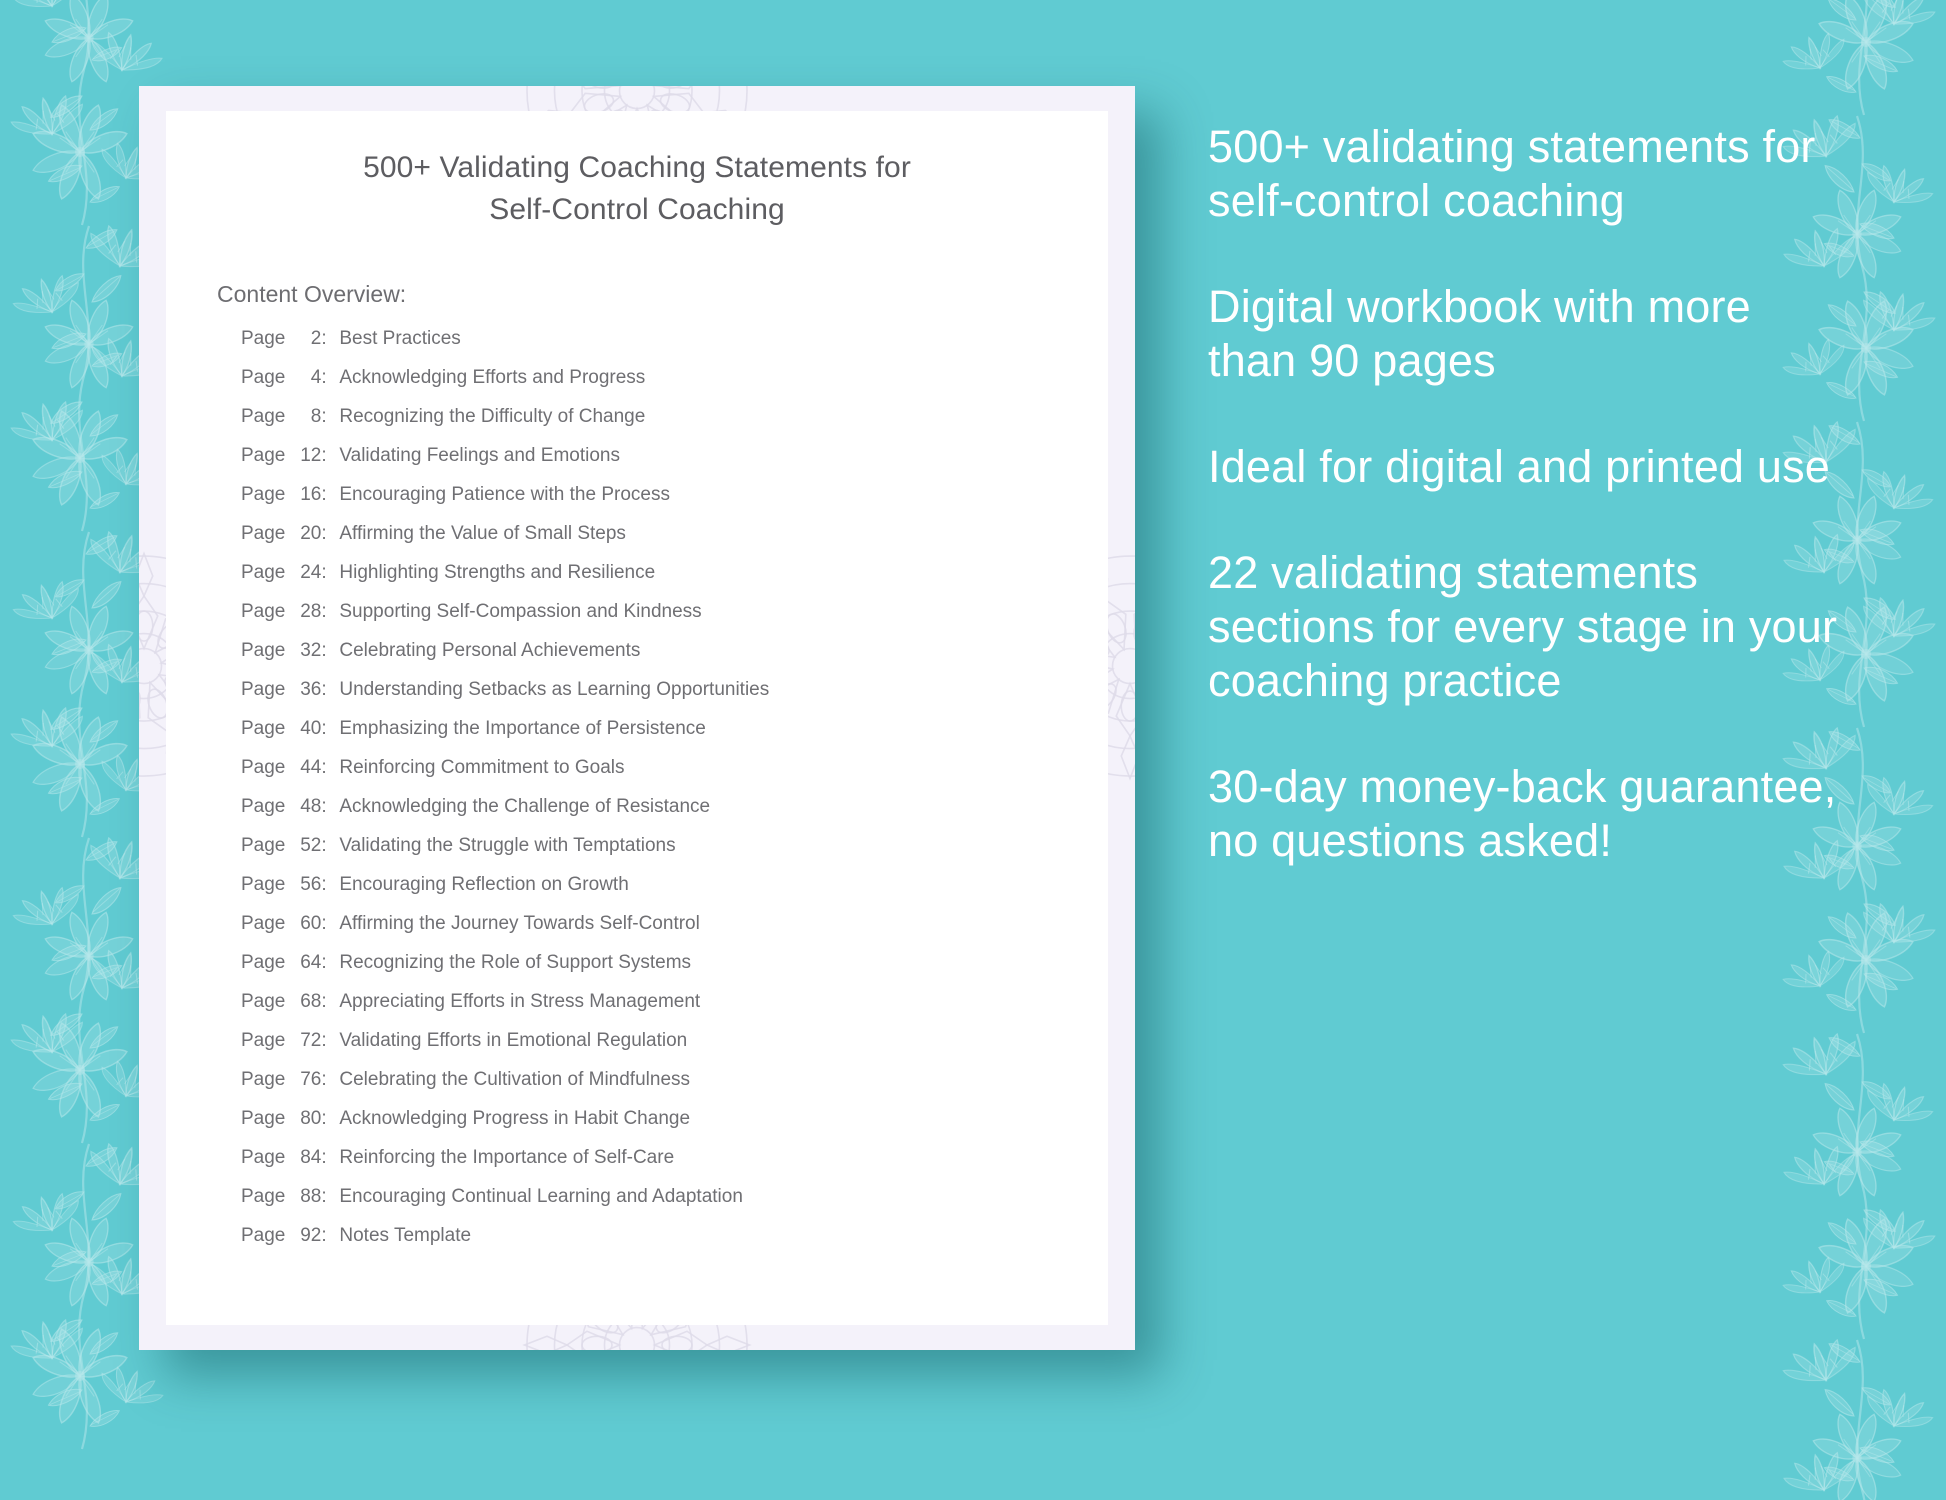  I want to click on toc-page-number: 2, so click(316, 338).